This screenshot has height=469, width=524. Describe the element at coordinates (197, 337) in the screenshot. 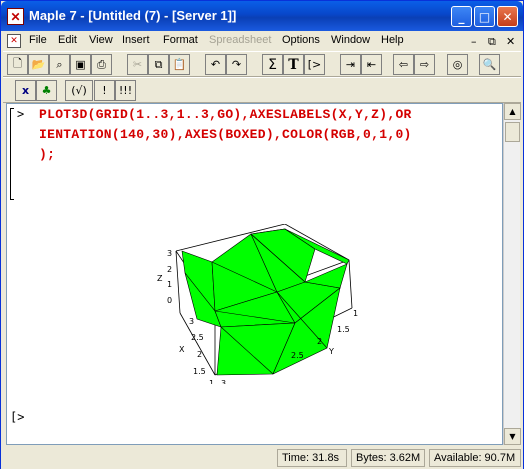

I see `x-tick-2.5: 2.5` at that location.